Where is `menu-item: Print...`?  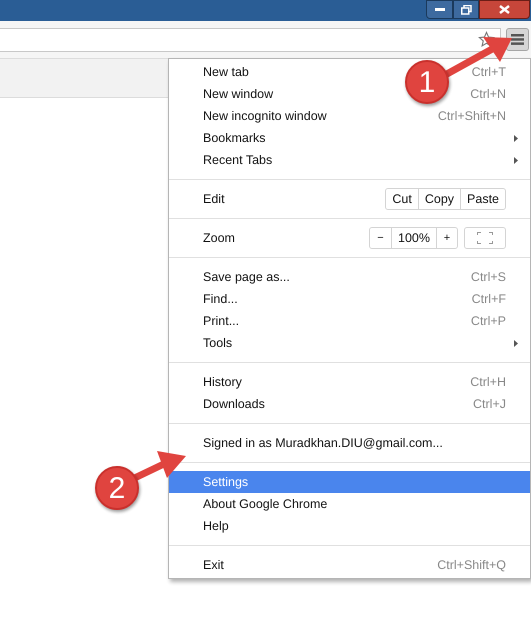 menu-item: Print... is located at coordinates (221, 321).